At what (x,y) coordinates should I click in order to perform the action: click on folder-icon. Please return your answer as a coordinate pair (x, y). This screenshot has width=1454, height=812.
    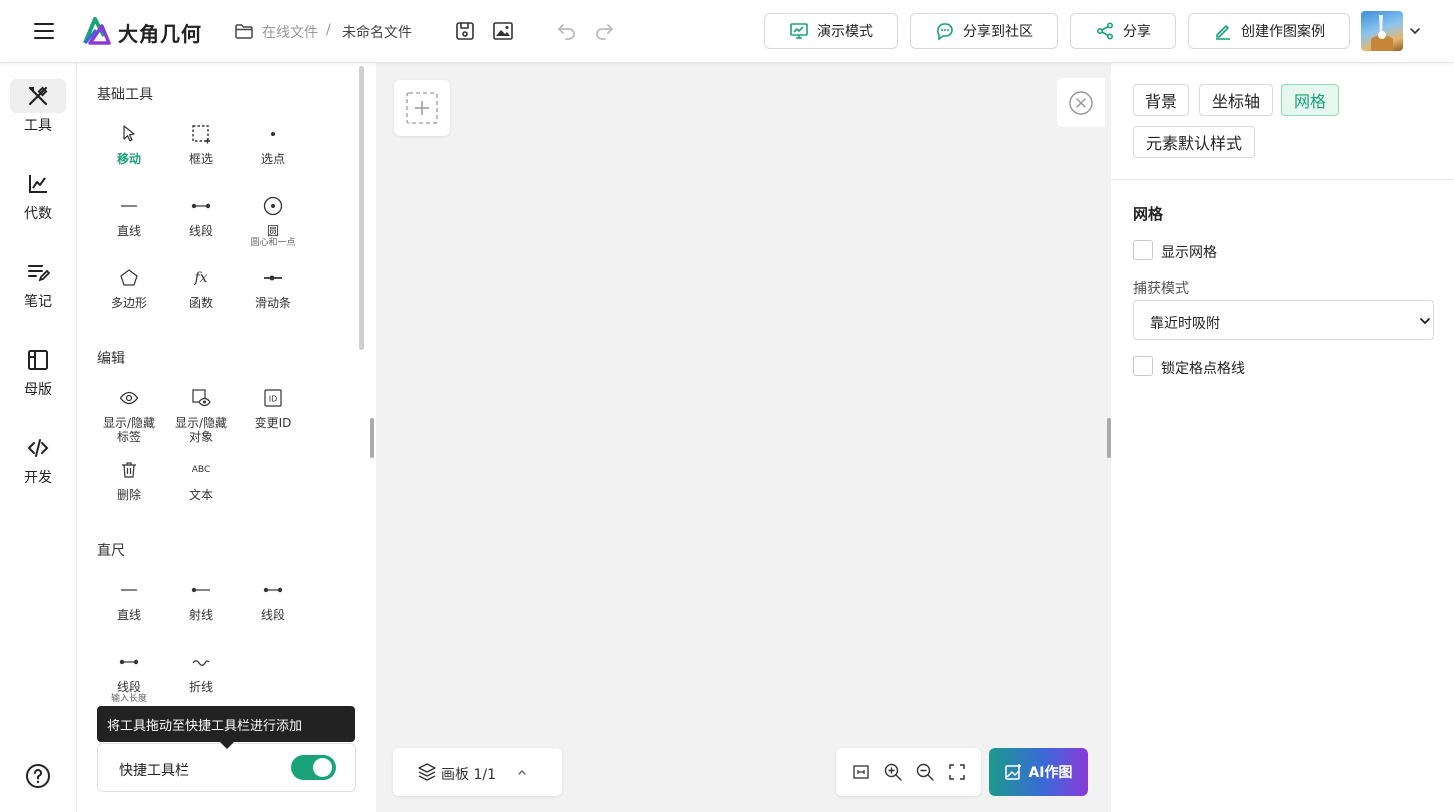
    Looking at the image, I should click on (244, 31).